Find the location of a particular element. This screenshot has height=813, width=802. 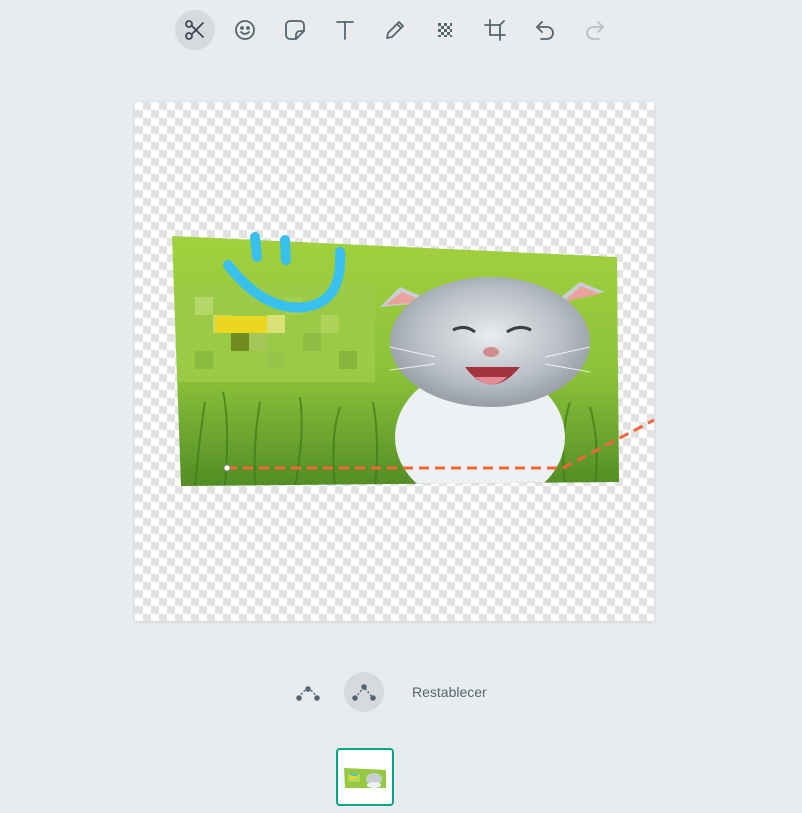

curve-smooth-icon is located at coordinates (308, 693).